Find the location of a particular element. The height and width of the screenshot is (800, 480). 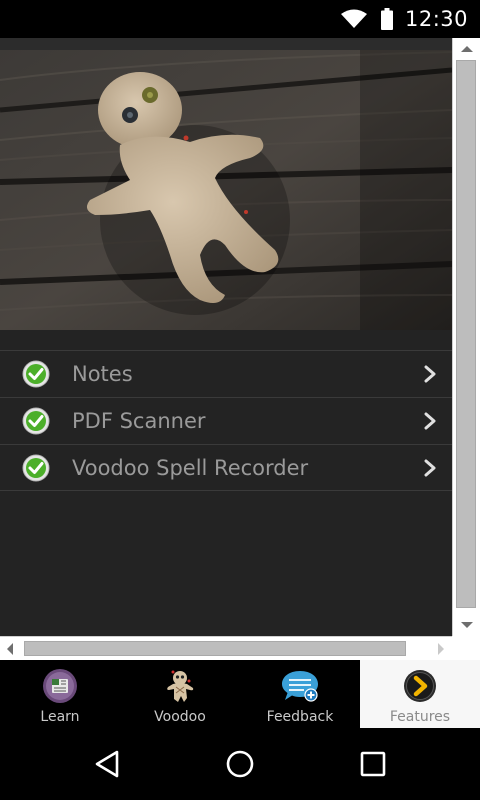

battery-icon is located at coordinates (386, 19).